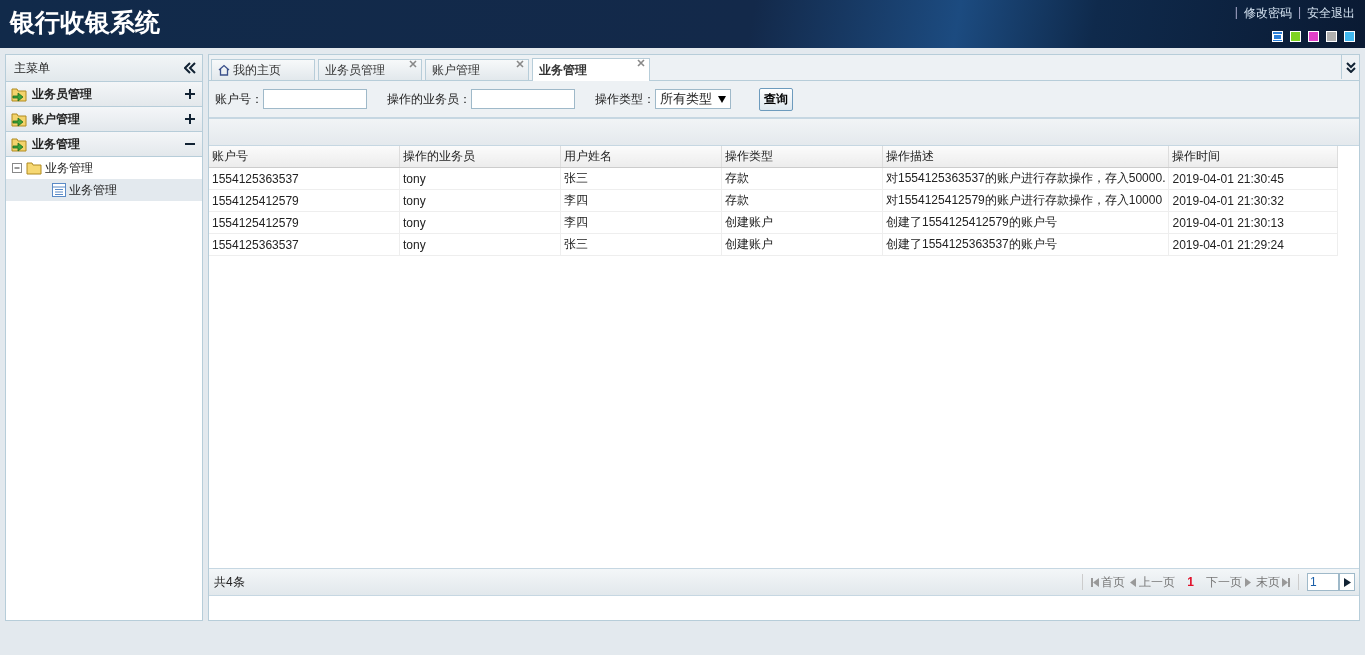  What do you see at coordinates (641, 157) in the screenshot?
I see `column-header: 用户姓名` at bounding box center [641, 157].